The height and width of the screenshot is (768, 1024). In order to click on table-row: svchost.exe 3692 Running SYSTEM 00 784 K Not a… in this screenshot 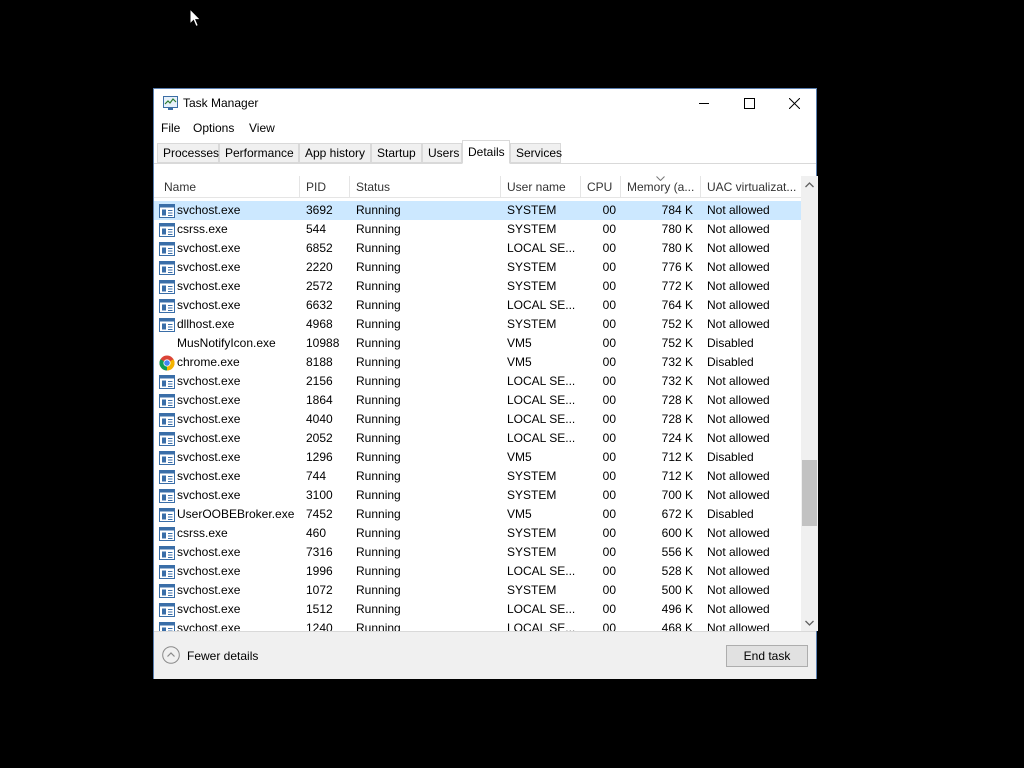, I will do `click(477, 210)`.